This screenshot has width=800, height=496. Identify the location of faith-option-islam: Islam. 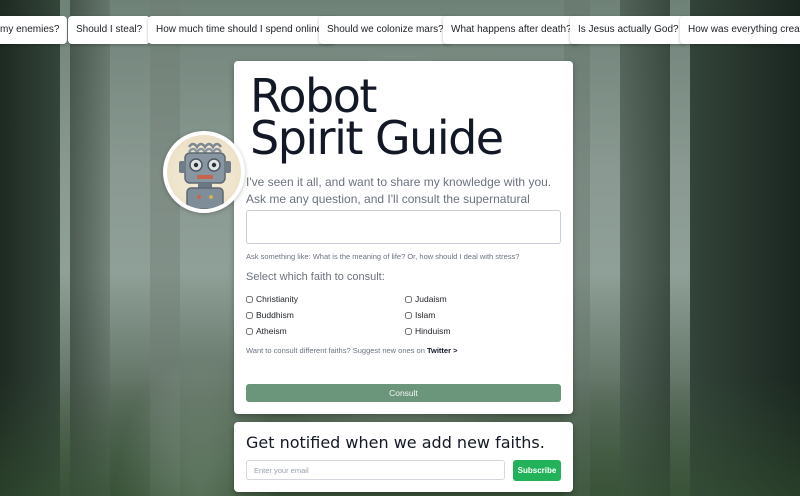
(420, 315).